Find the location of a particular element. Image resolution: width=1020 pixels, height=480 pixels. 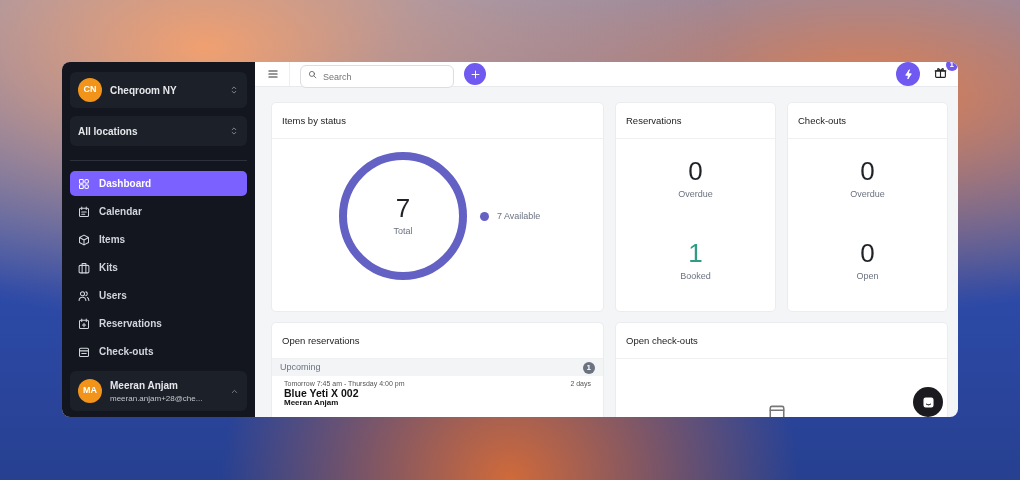

workspace-avatar: CN is located at coordinates (90, 90).